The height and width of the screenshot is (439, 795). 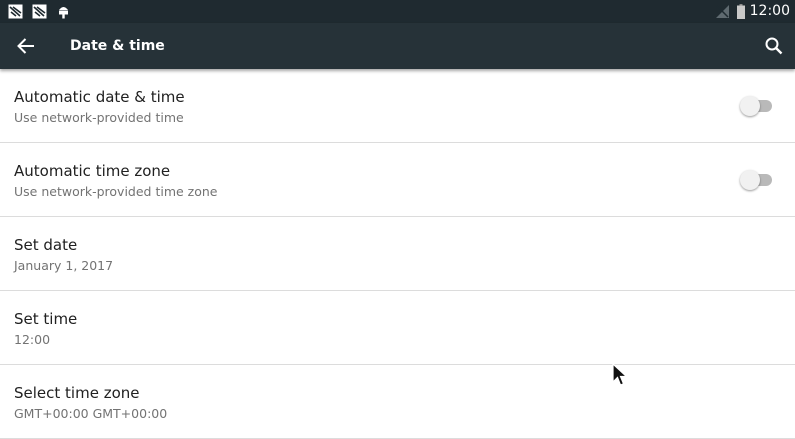 What do you see at coordinates (117, 46) in the screenshot?
I see `page-title: Date & time` at bounding box center [117, 46].